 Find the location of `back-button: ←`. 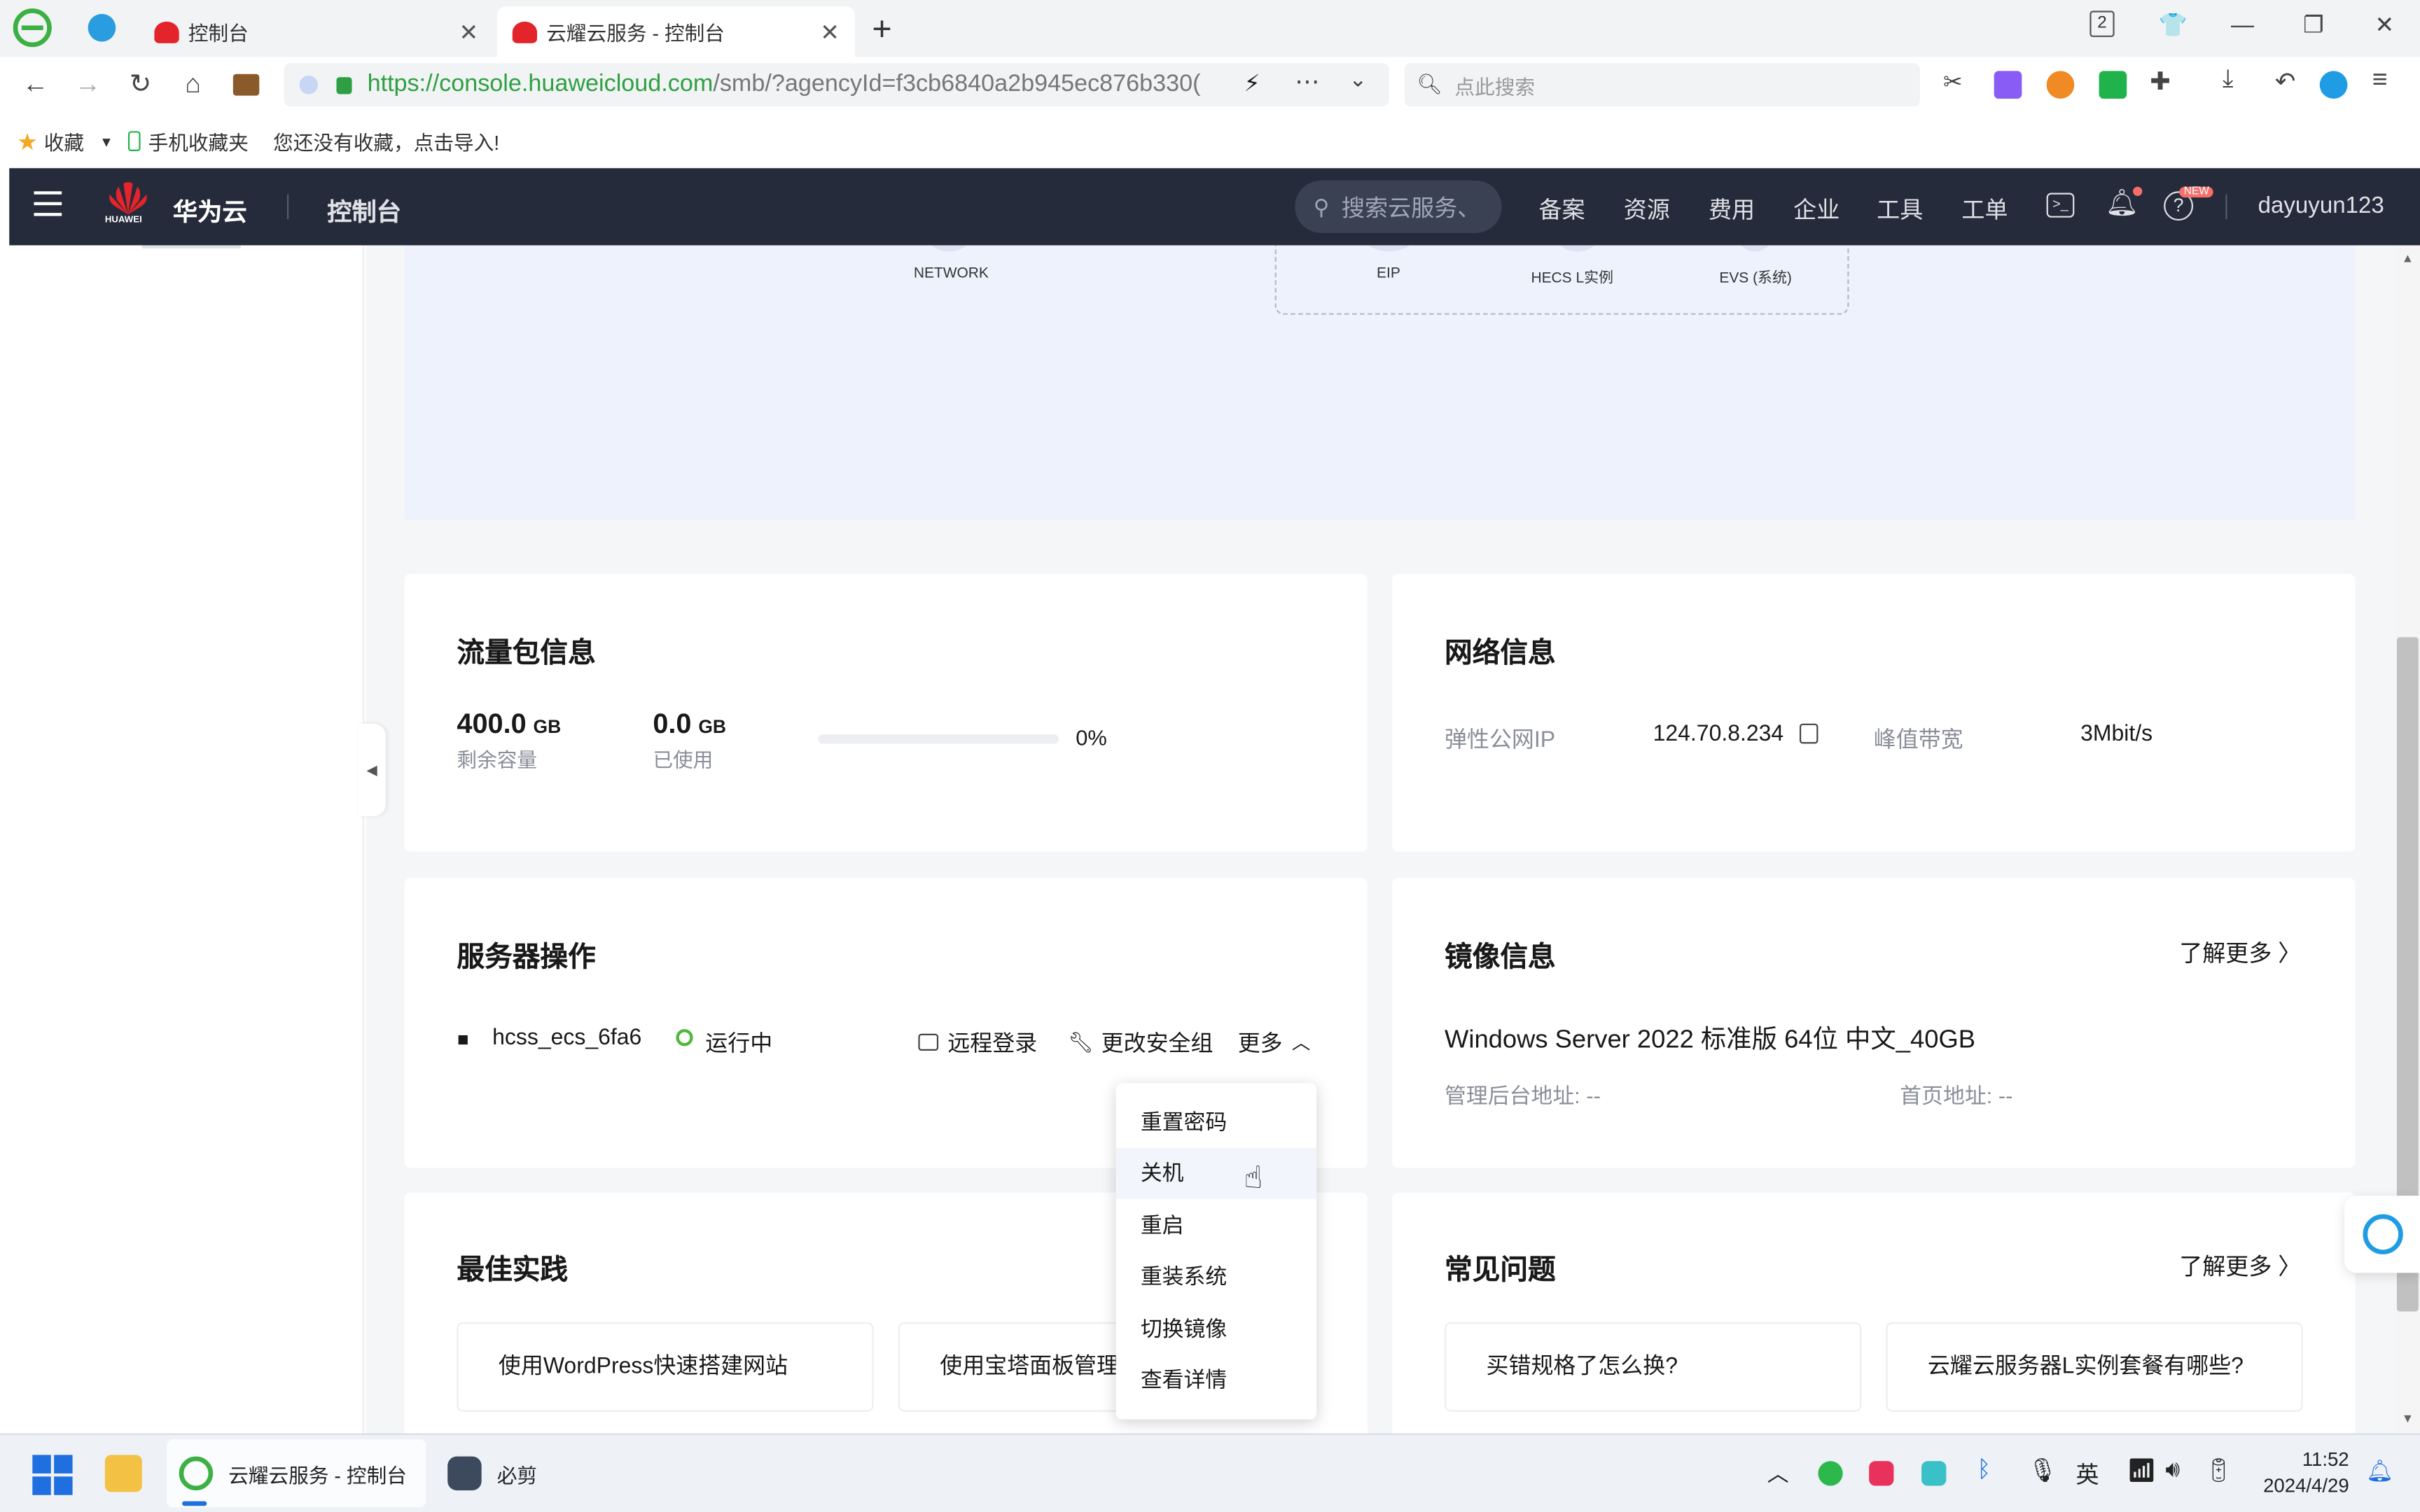

back-button: ← is located at coordinates (35, 85).